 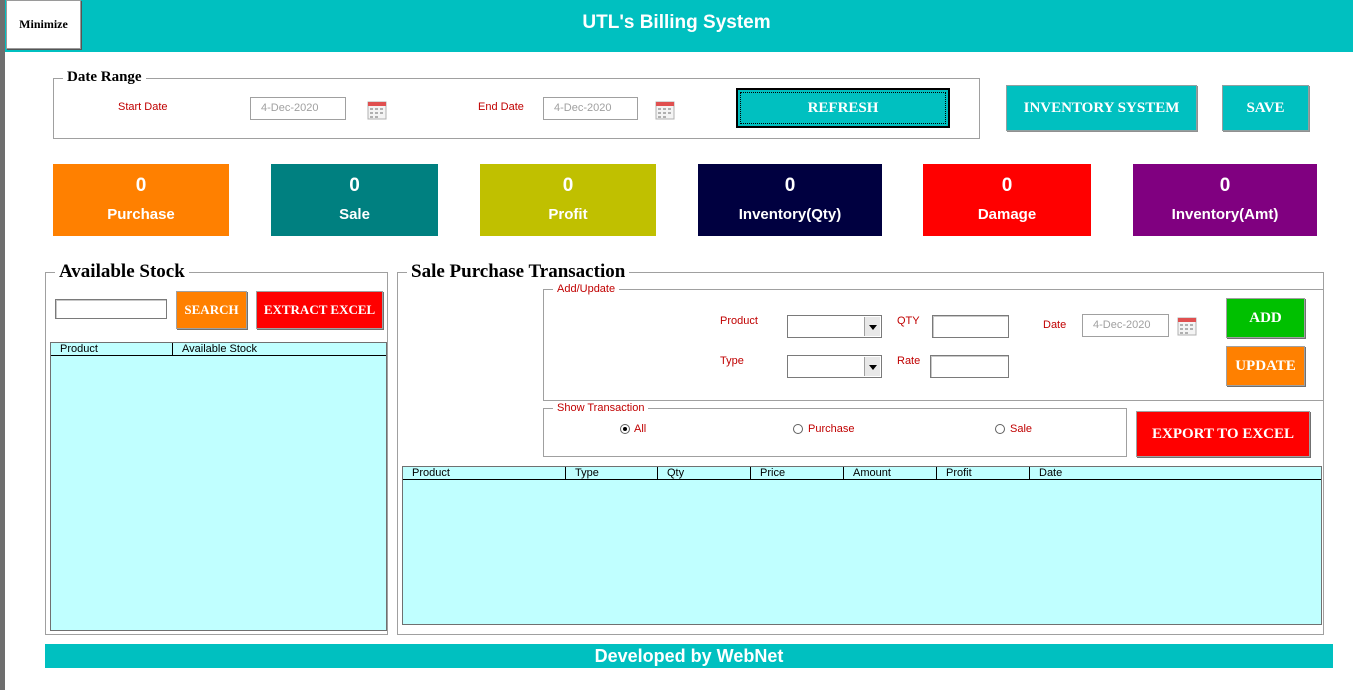 I want to click on product-label: Product, so click(x=739, y=321).